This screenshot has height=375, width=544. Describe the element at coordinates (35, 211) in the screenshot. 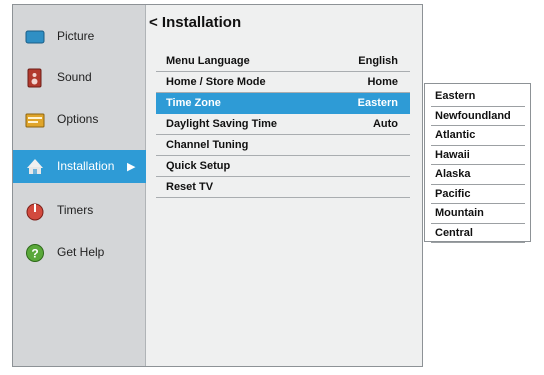

I see `timer-icon` at that location.